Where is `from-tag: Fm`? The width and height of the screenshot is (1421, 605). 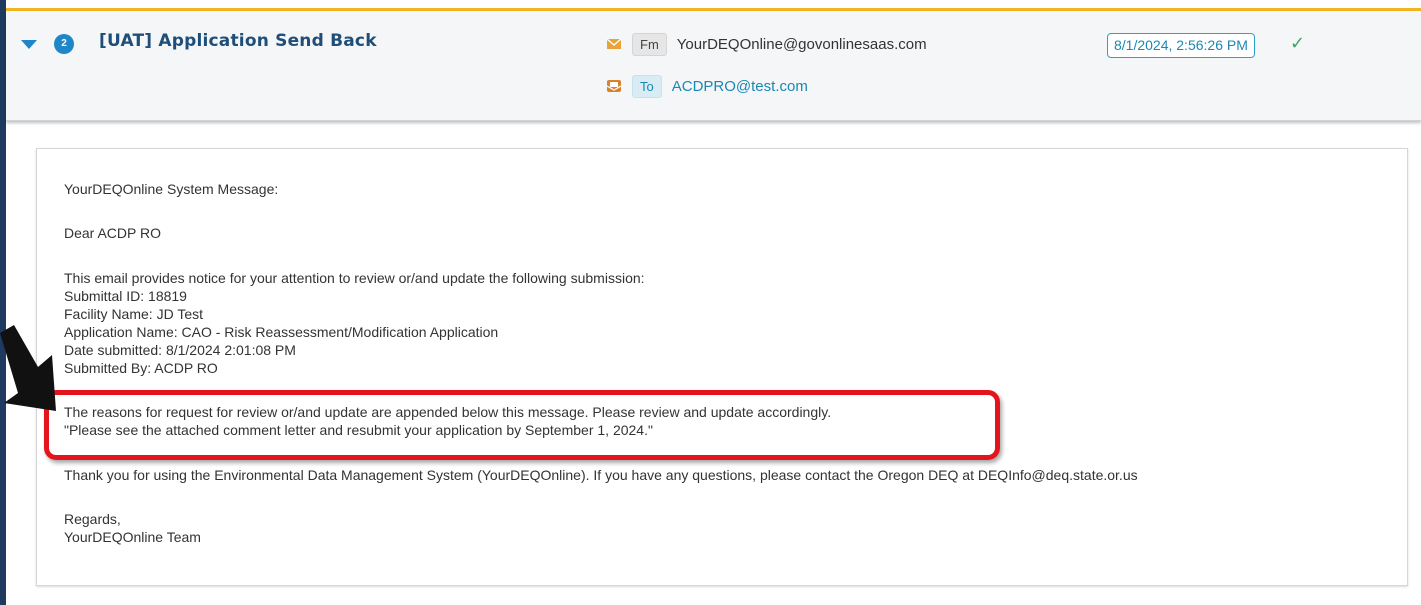
from-tag: Fm is located at coordinates (649, 44).